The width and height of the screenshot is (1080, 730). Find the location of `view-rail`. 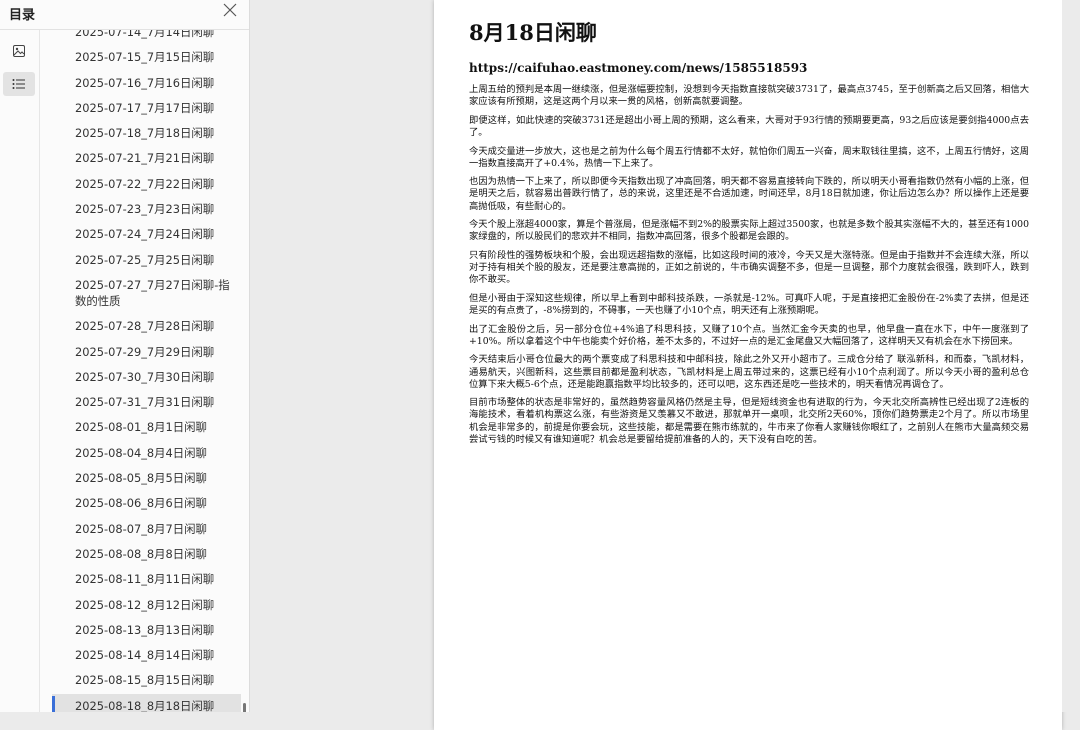

view-rail is located at coordinates (20, 371).